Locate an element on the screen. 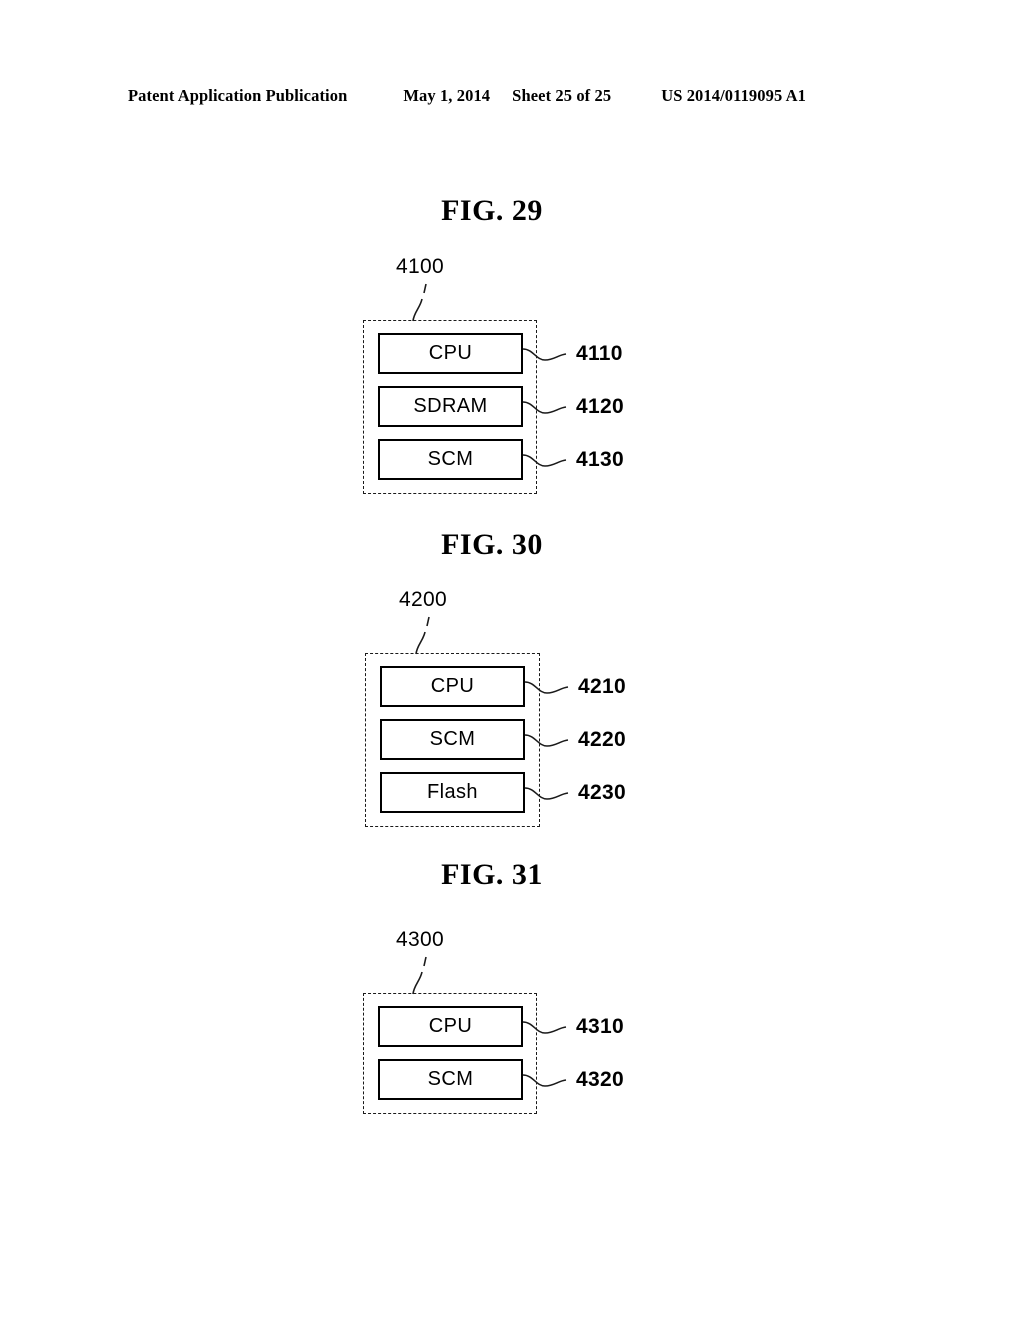 The image size is (1024, 1320). figure-31-block-leaders is located at coordinates (544, 1054).